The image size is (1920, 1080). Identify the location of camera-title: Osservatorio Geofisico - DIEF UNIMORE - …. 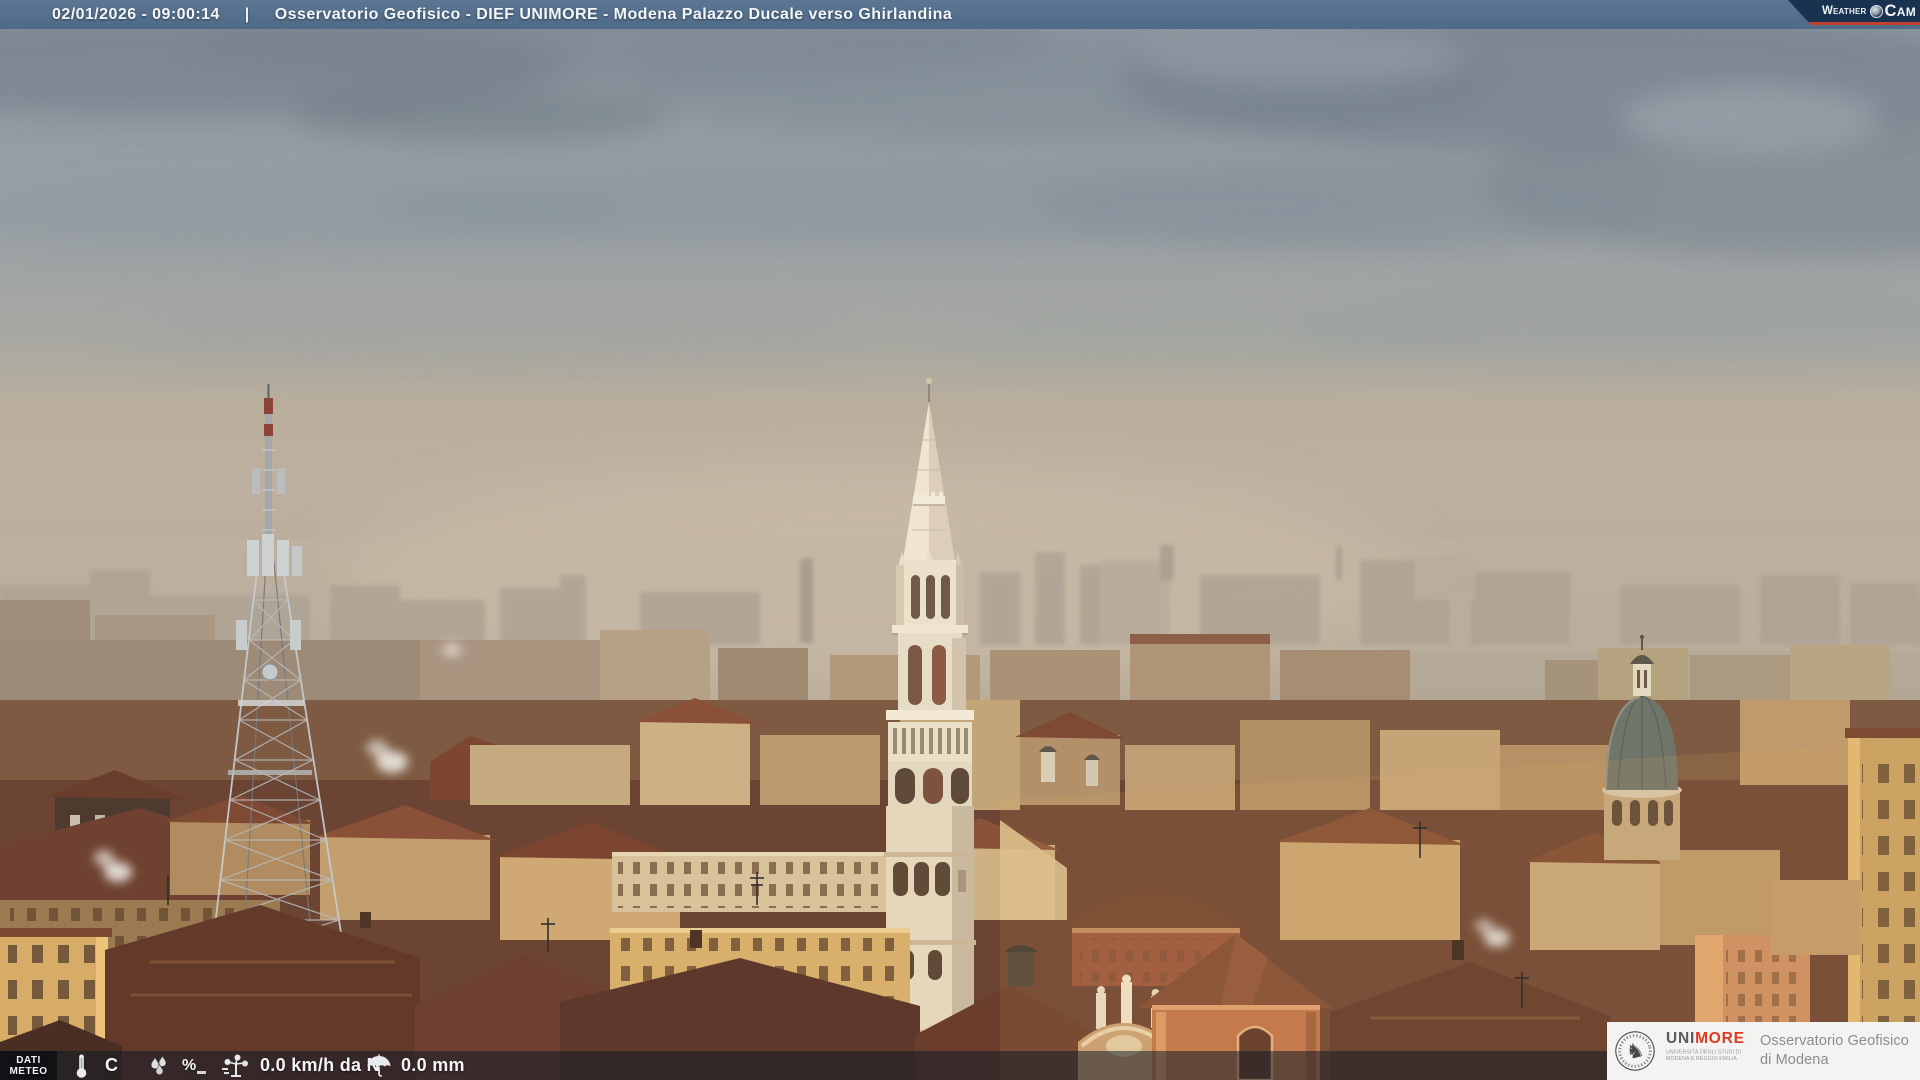
(613, 14).